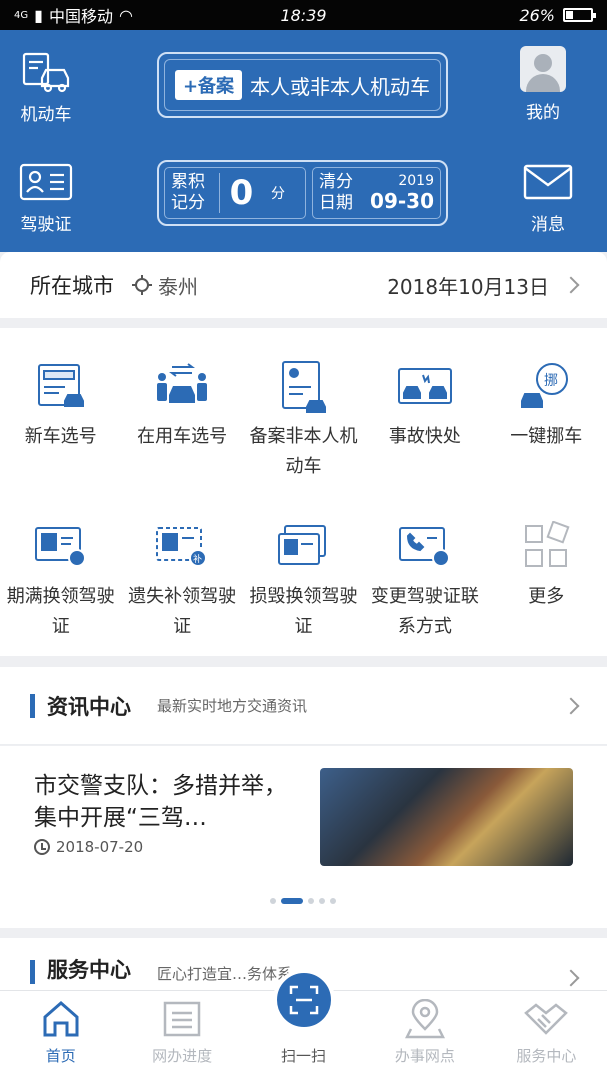  I want to click on plate-icon, so click(61, 386).